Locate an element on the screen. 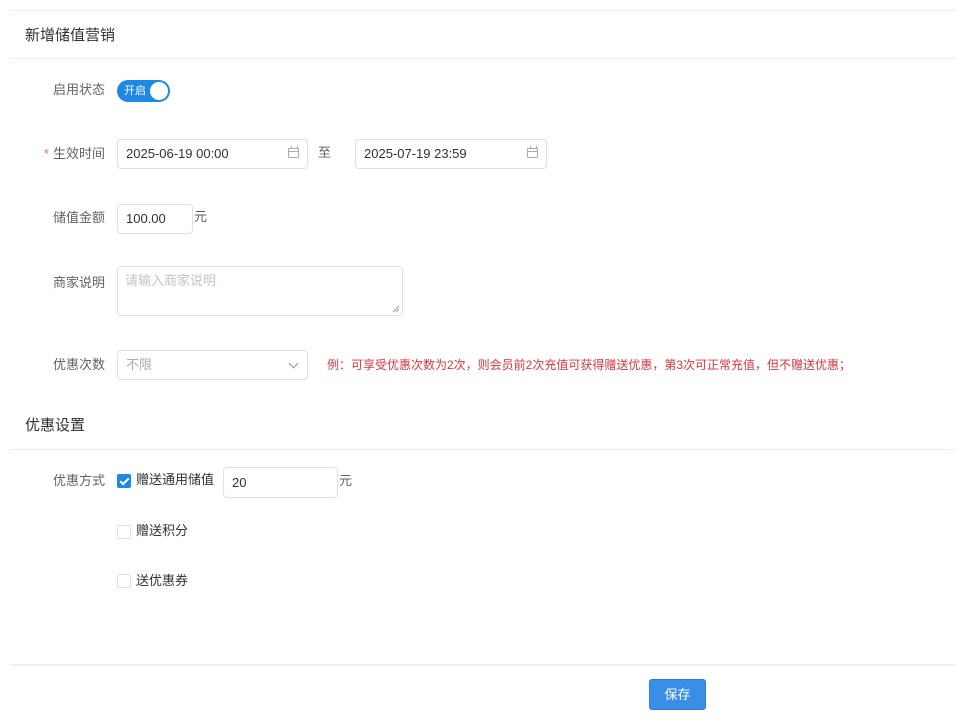 The width and height of the screenshot is (965, 725). discount-times-select: 不限 is located at coordinates (212, 365).